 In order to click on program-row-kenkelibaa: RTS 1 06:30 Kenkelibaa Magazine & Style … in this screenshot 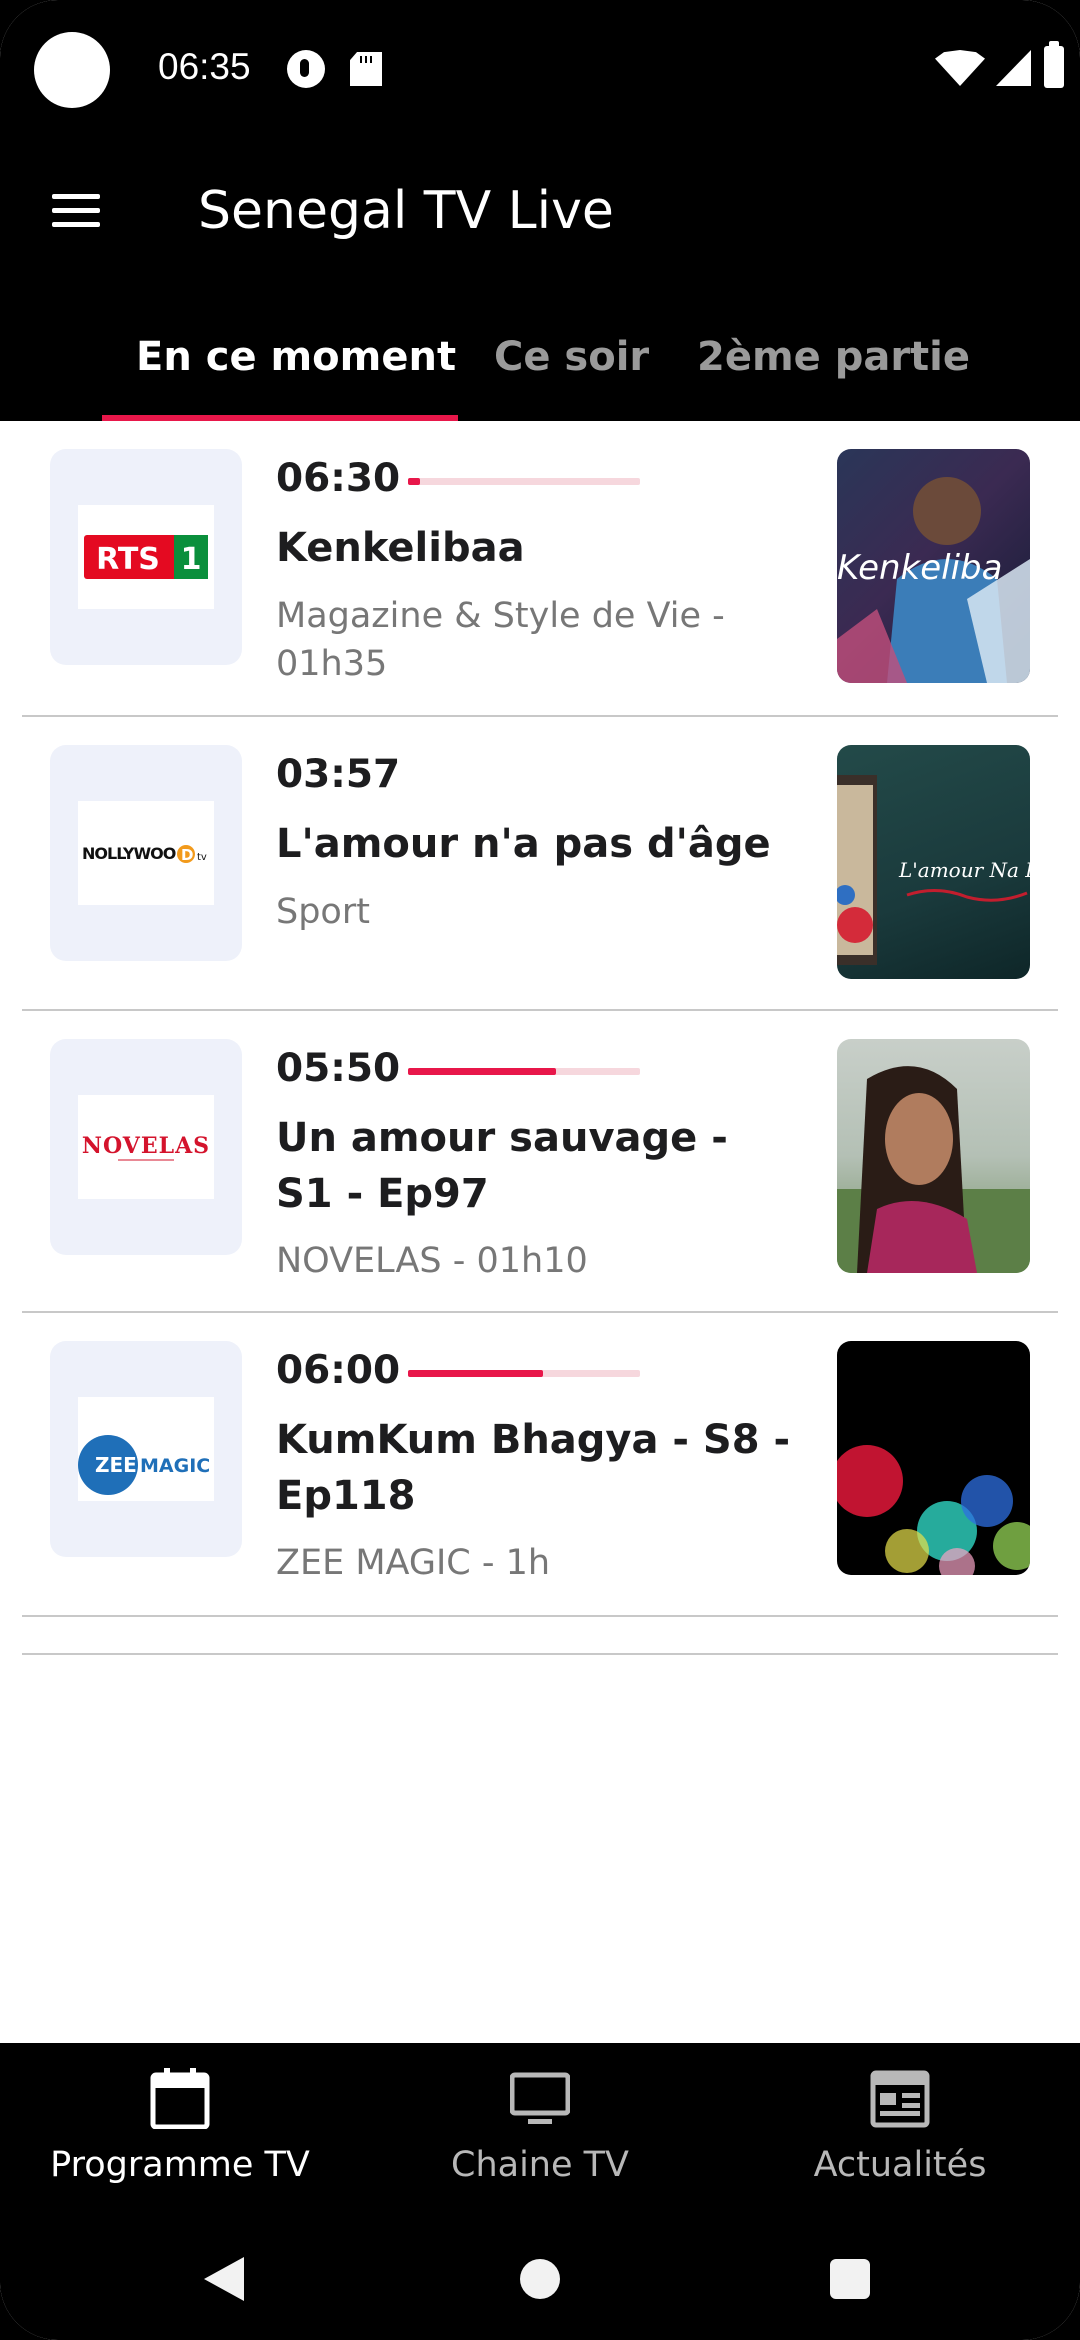, I will do `click(540, 569)`.